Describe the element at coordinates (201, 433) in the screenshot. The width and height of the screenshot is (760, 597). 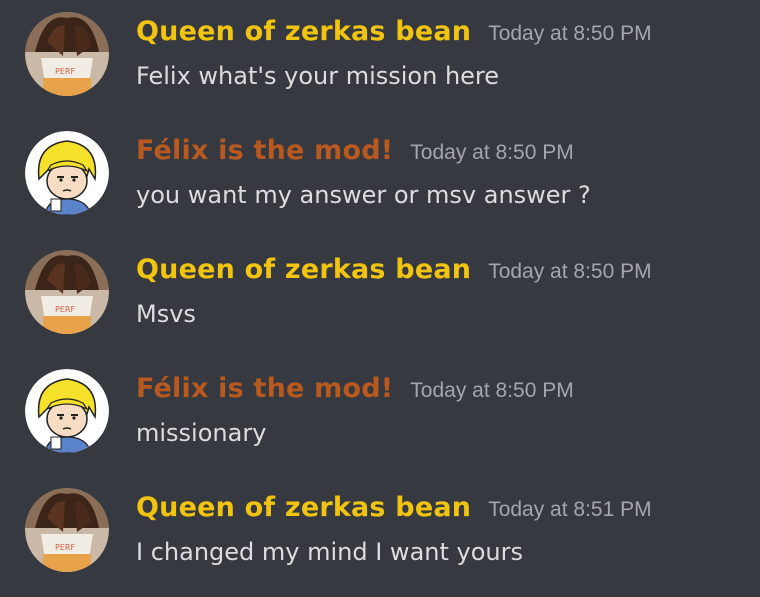
I see `message-text: missionary` at that location.